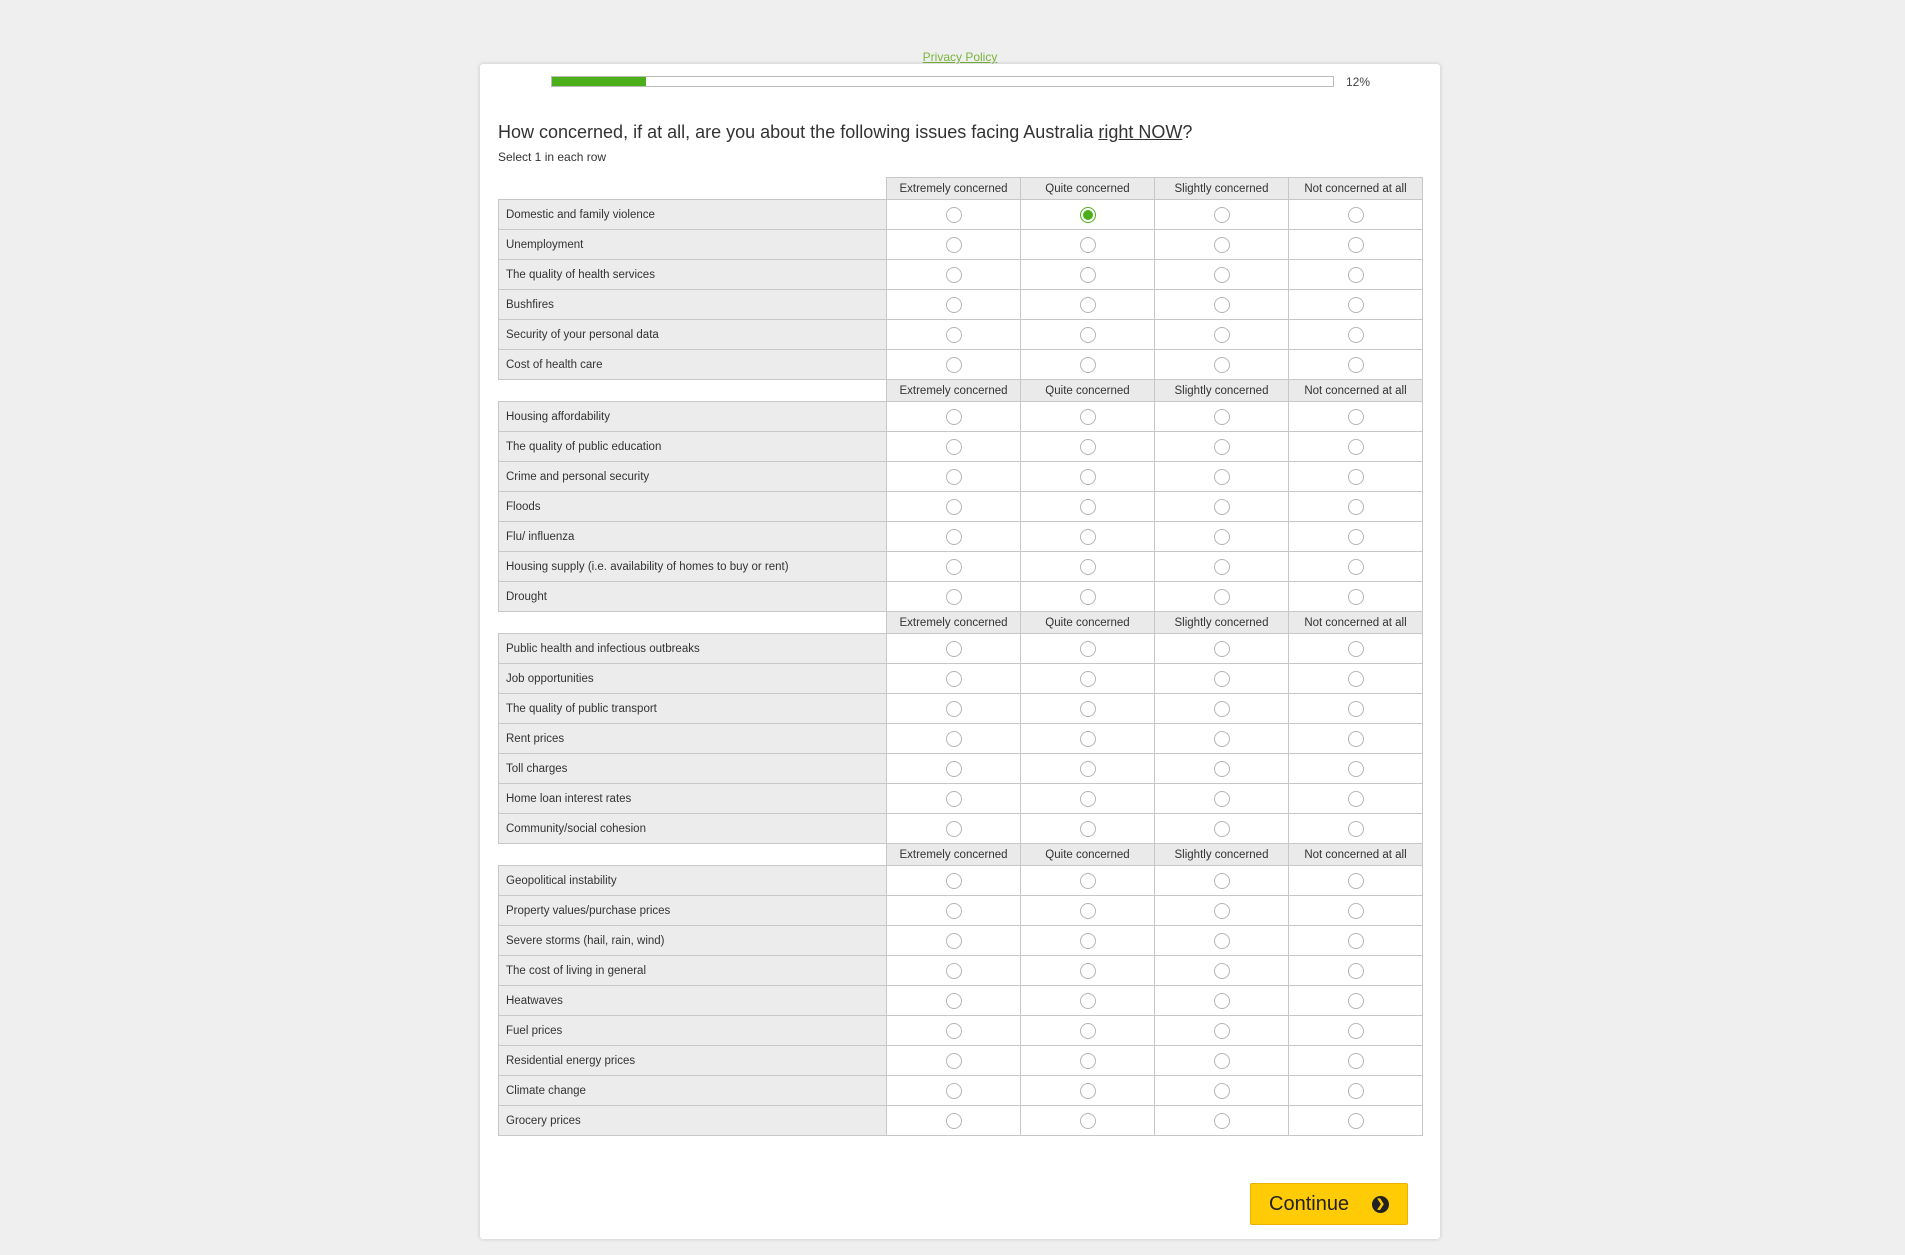 This screenshot has height=1255, width=1905. Describe the element at coordinates (1329, 1204) in the screenshot. I see `continue-button: Continue ❯` at that location.